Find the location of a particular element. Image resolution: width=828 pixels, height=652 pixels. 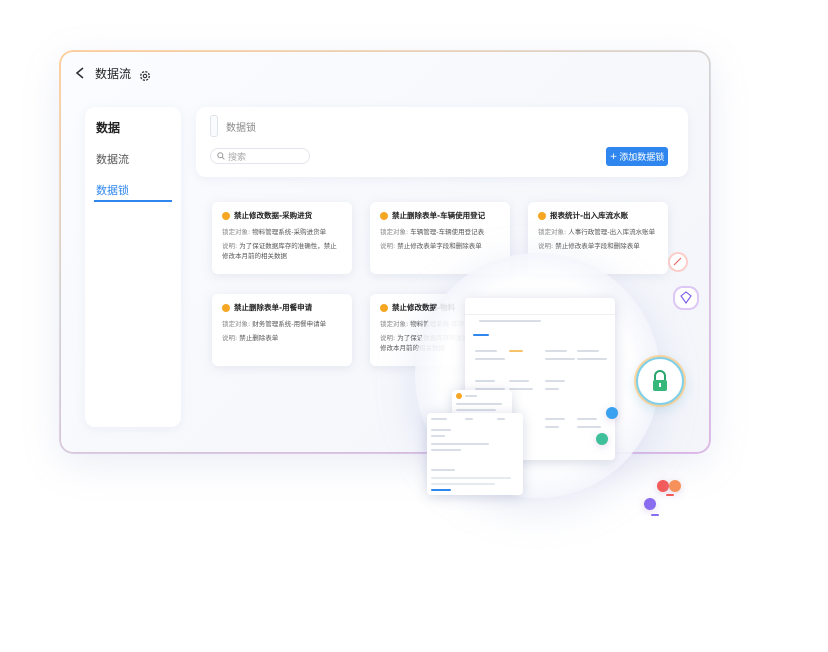

datalock-card: 禁止删除表单-用餐申请 锁定对象: 财务管理系统-用餐申请单 说明 is located at coordinates (282, 330).